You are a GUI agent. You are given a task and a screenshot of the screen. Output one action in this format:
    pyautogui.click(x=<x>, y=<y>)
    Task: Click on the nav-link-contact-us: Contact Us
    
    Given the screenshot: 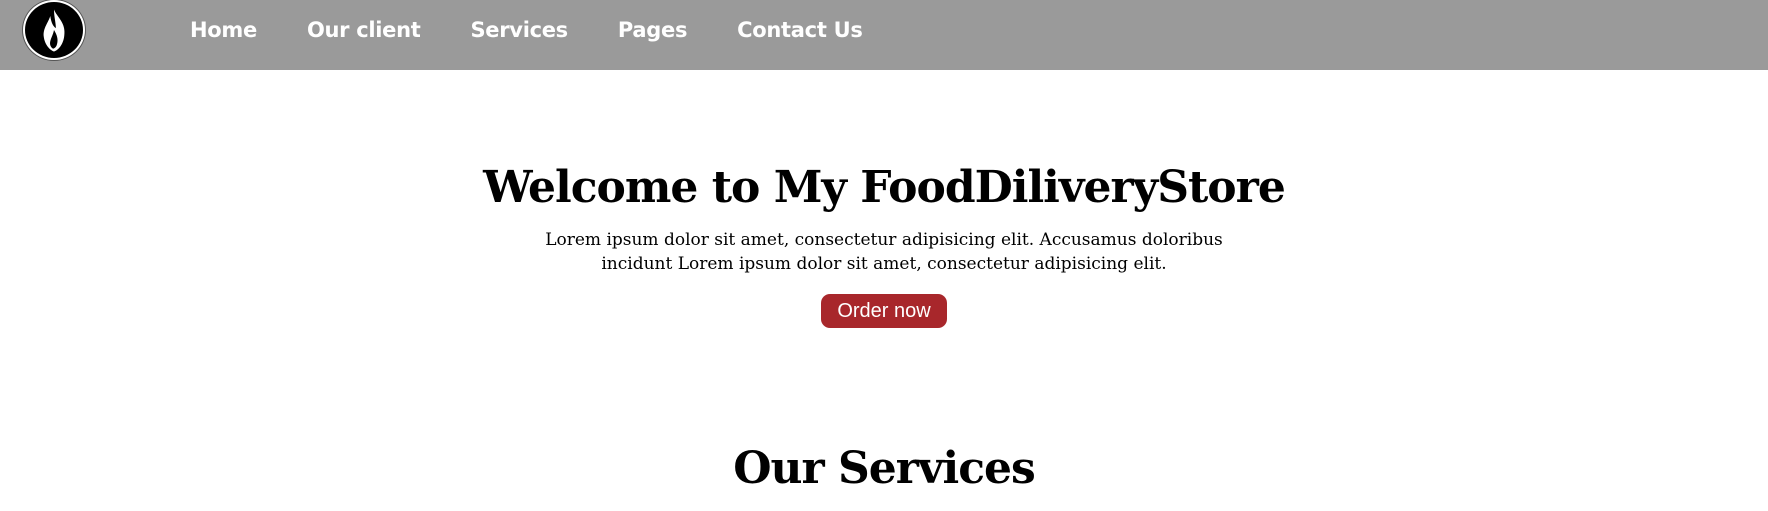 What is the action you would take?
    pyautogui.click(x=800, y=30)
    